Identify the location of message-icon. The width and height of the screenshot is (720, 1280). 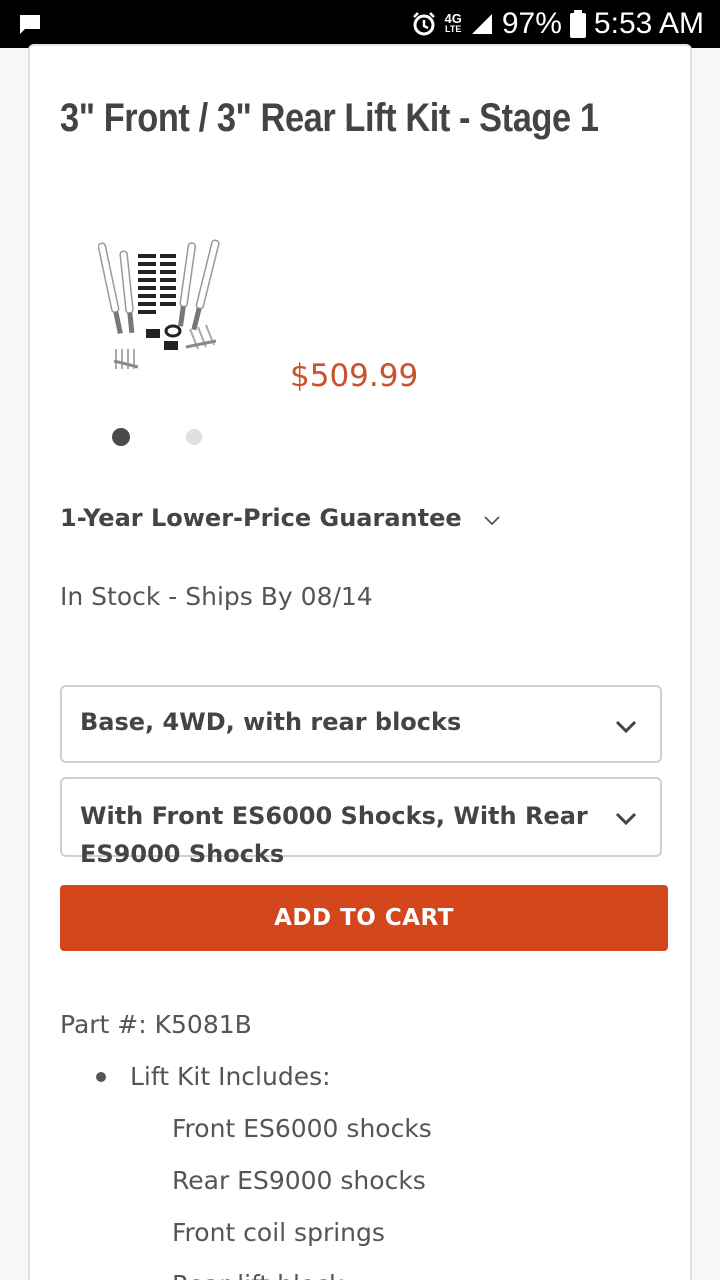
(30, 24).